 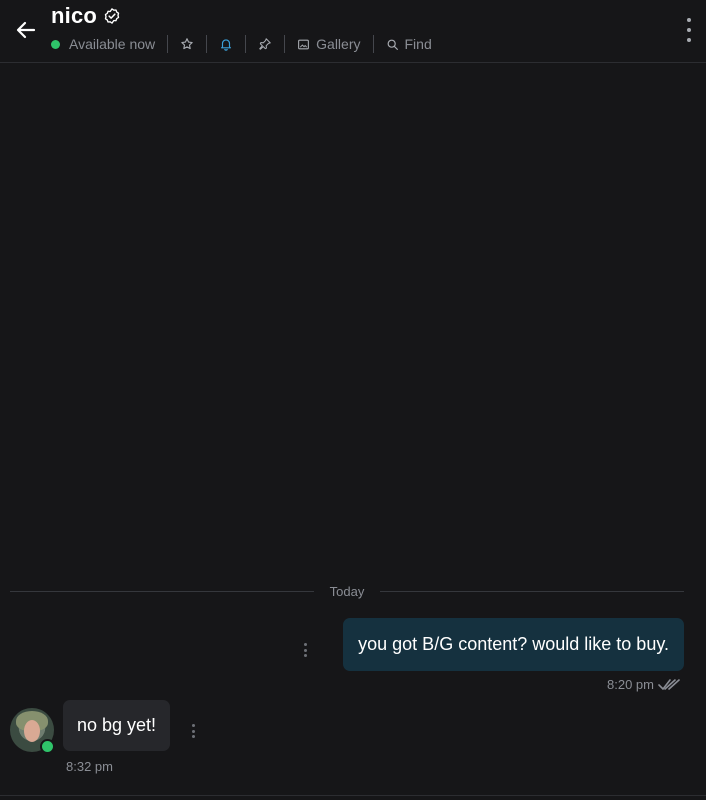 I want to click on outgoing-message-bubble: you got B/G content? would like to buy., so click(x=513, y=644).